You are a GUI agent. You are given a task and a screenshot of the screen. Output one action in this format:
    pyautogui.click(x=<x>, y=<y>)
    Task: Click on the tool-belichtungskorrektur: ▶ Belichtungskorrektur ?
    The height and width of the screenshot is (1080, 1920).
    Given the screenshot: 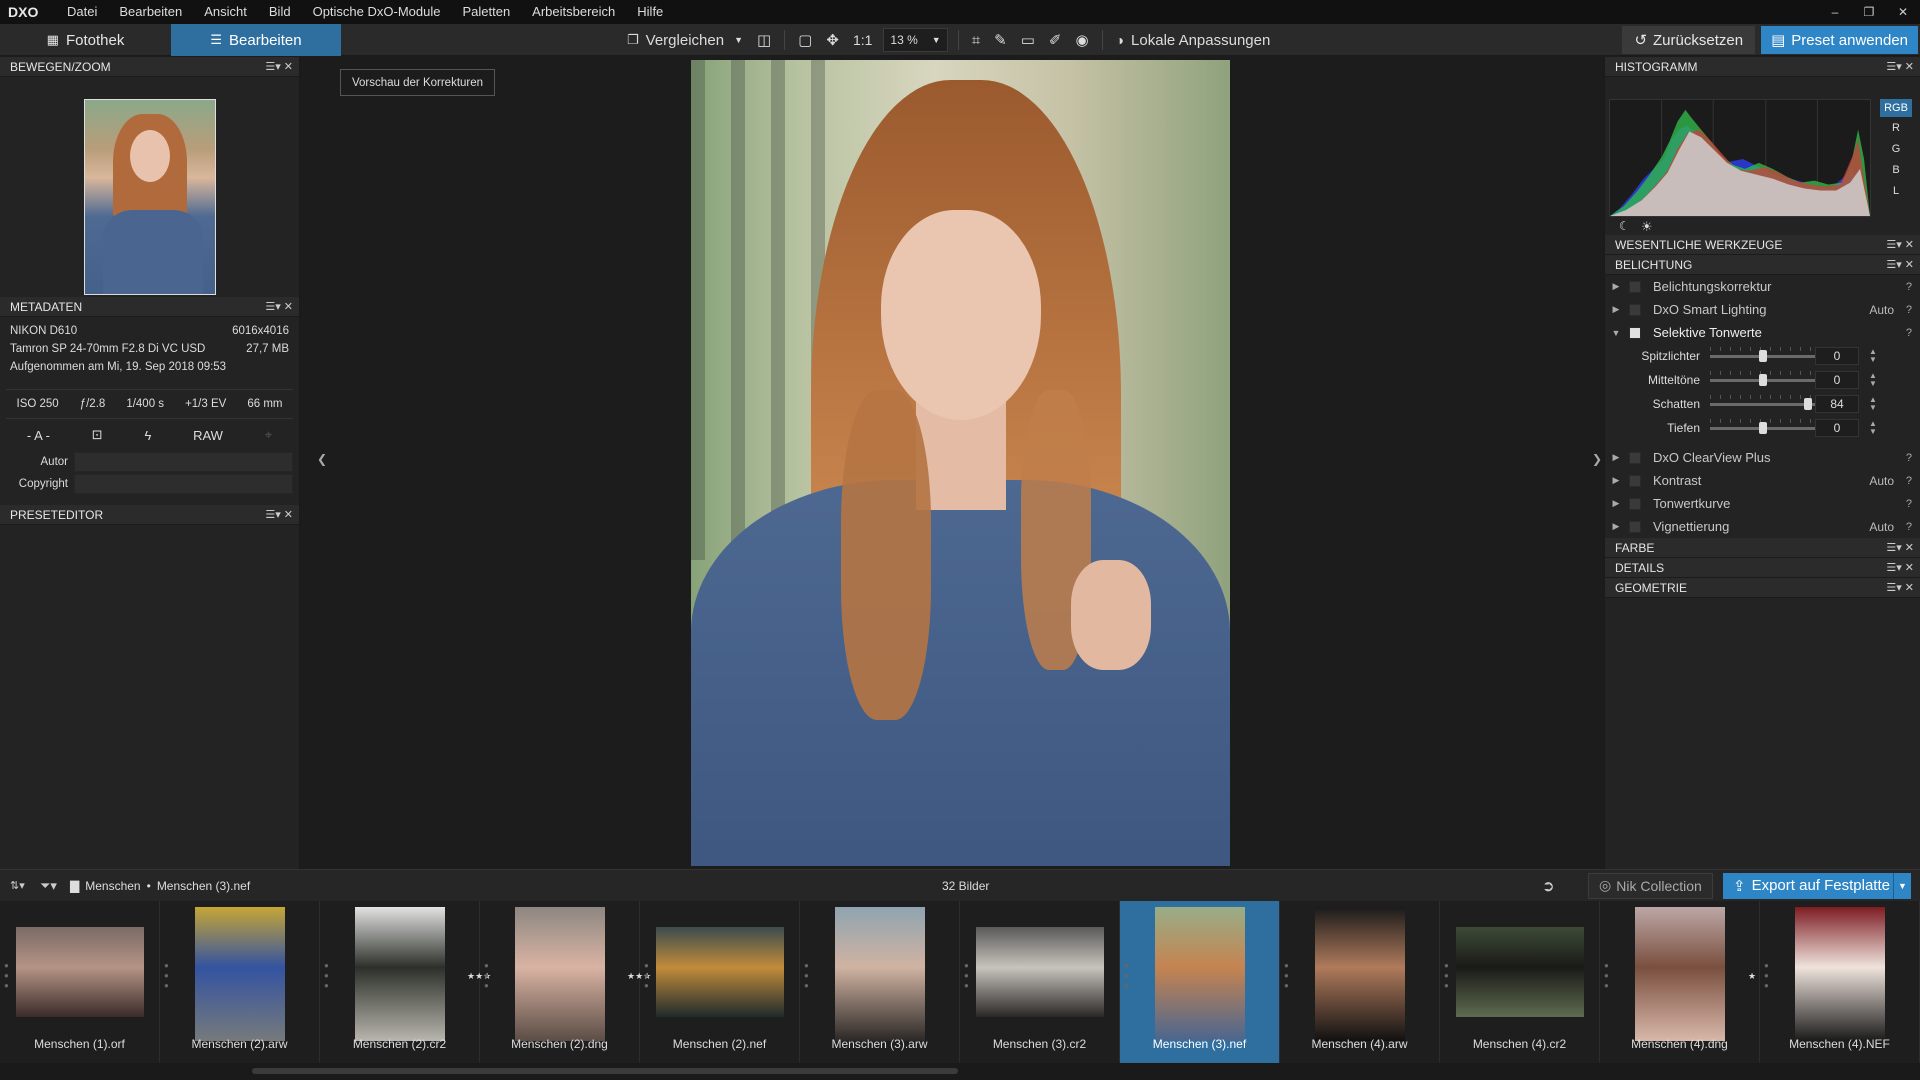 What is the action you would take?
    pyautogui.click(x=1762, y=286)
    